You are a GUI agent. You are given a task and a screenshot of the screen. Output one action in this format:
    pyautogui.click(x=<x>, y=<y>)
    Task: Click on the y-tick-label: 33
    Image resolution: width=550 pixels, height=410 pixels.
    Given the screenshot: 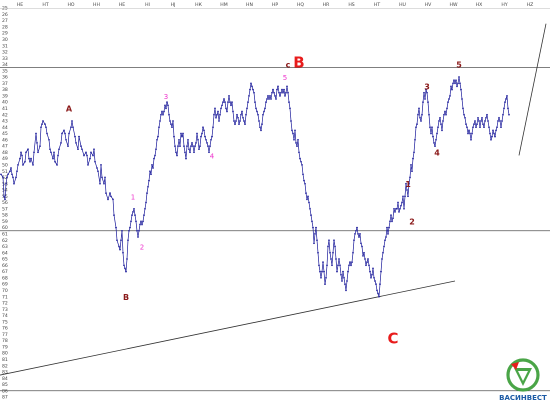 What is the action you would take?
    pyautogui.click(x=5, y=59)
    